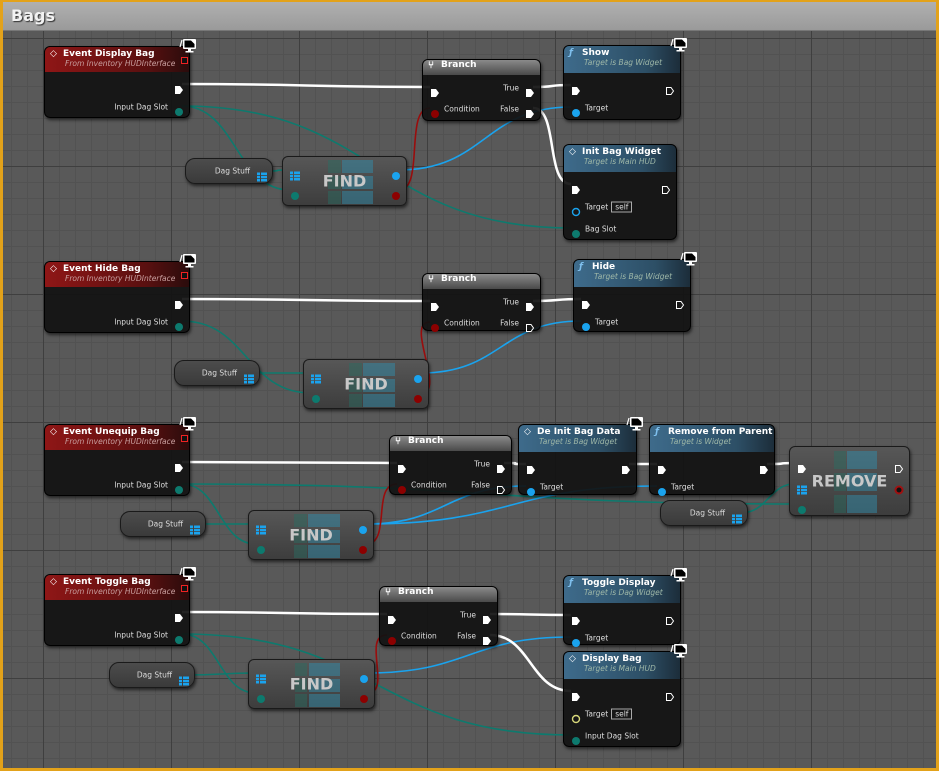 The height and width of the screenshot is (771, 939). Describe the element at coordinates (704, 513) in the screenshot. I see `variable-node-v4: Dag Stuff` at that location.